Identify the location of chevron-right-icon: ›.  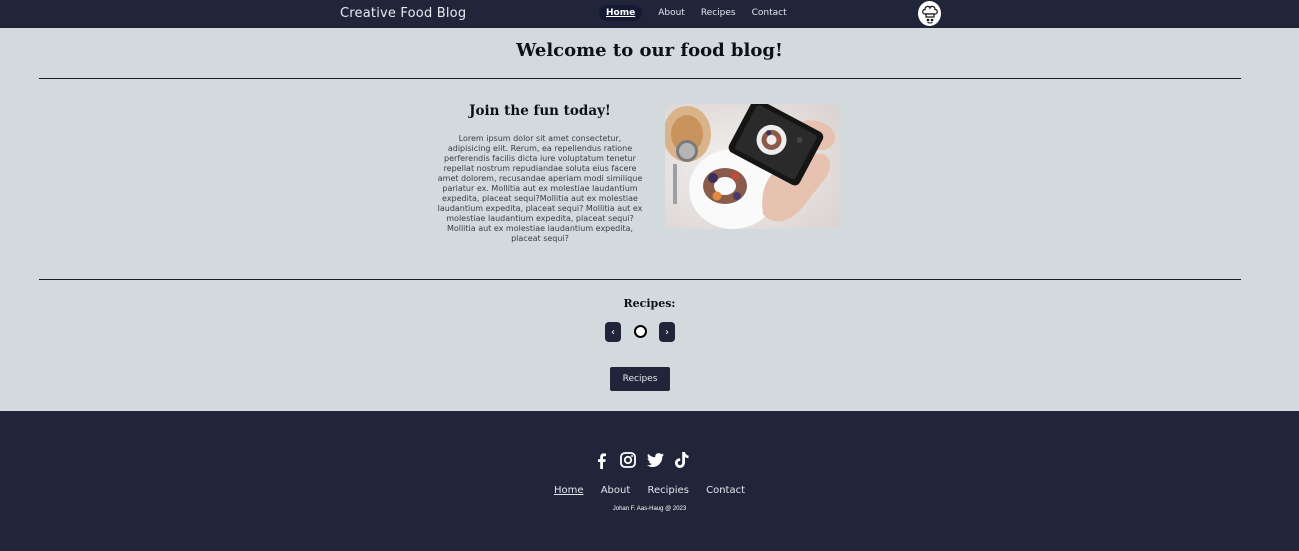
(667, 332).